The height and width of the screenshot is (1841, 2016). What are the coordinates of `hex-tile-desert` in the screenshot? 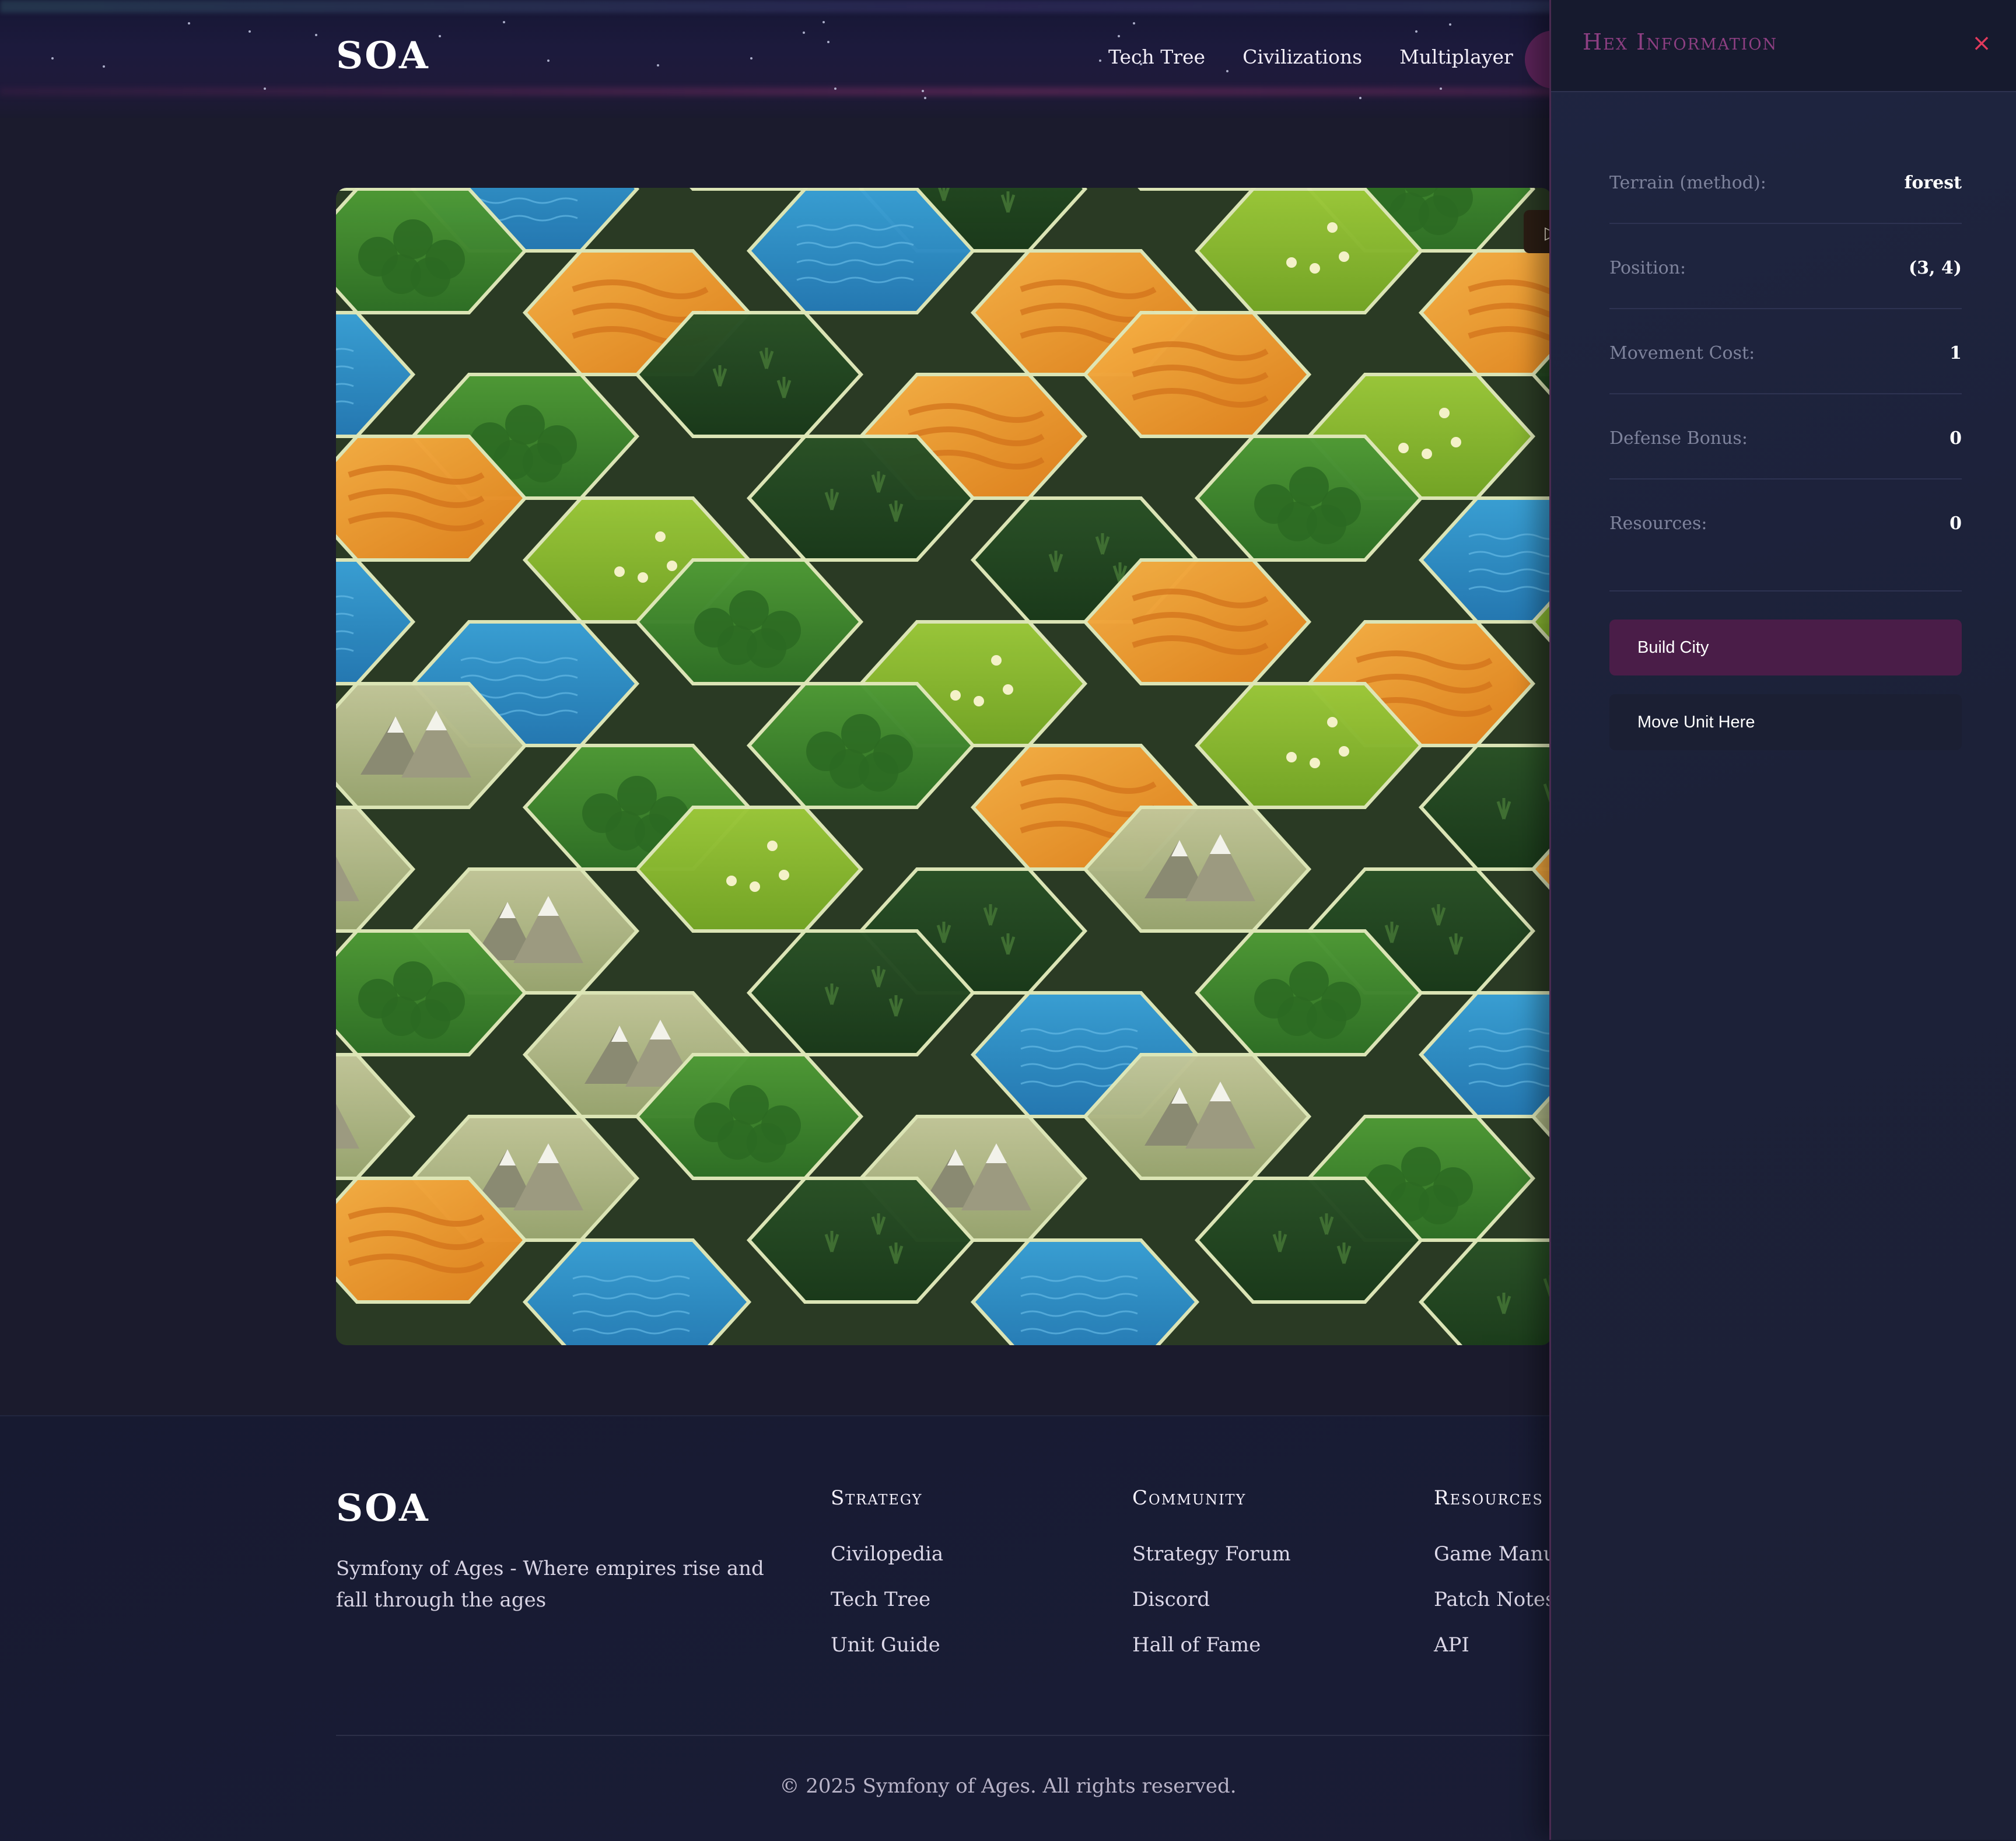 It's located at (1485, 312).